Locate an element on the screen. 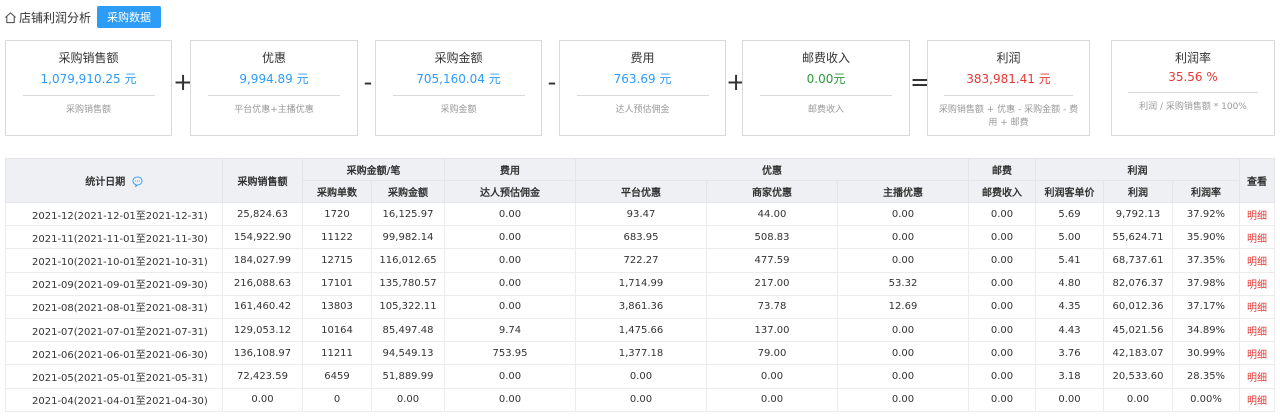  card-postage: 邮费收入 0.00元 邮费收入 is located at coordinates (826, 88).